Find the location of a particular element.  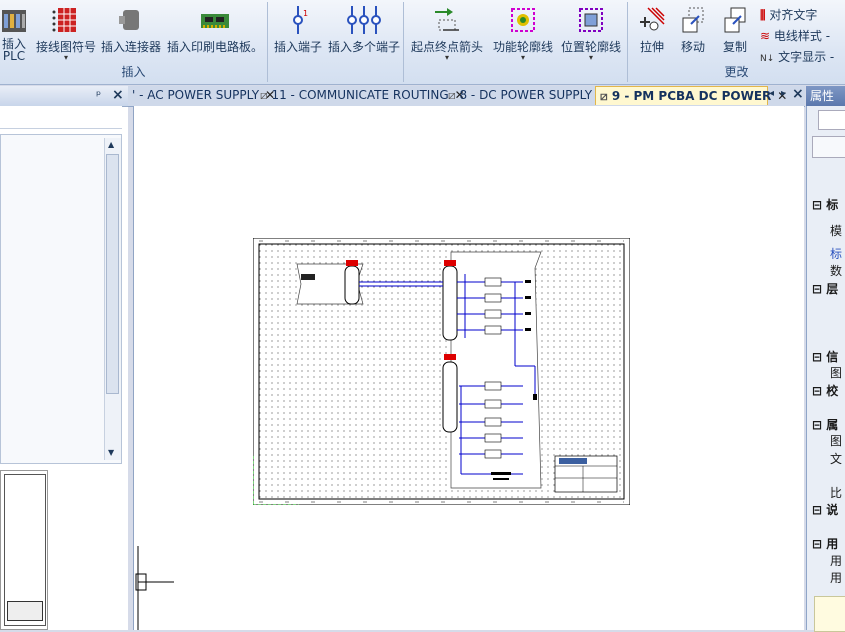

start-end-arrow-icon is located at coordinates (447, 19).